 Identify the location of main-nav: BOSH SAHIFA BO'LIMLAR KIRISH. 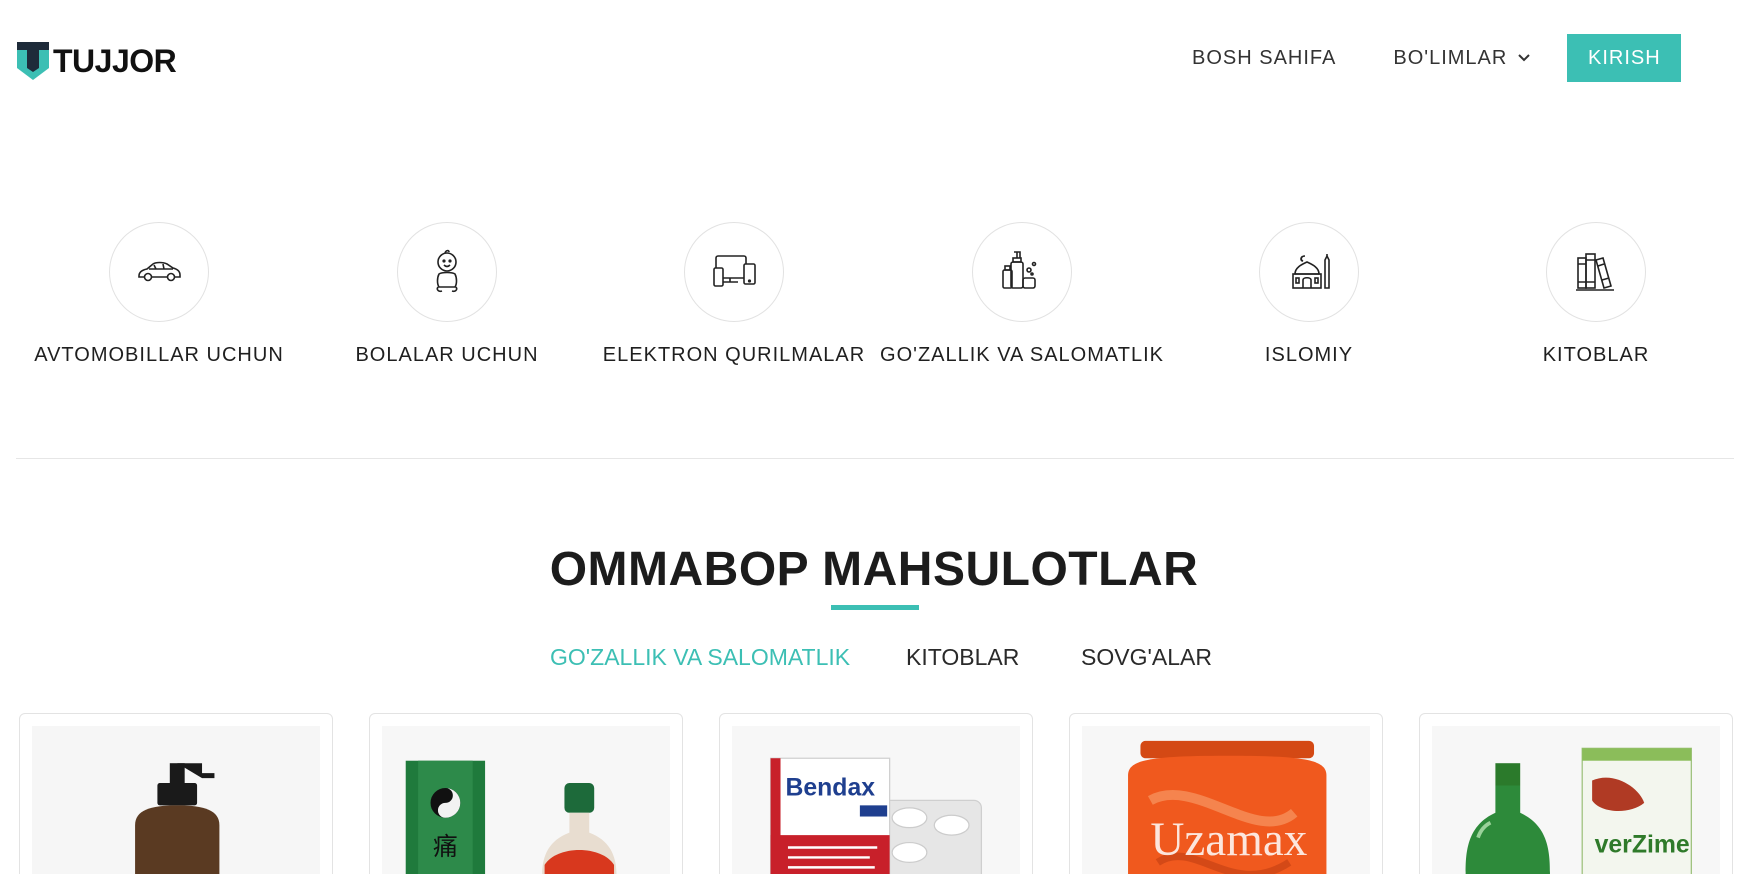
(1437, 58).